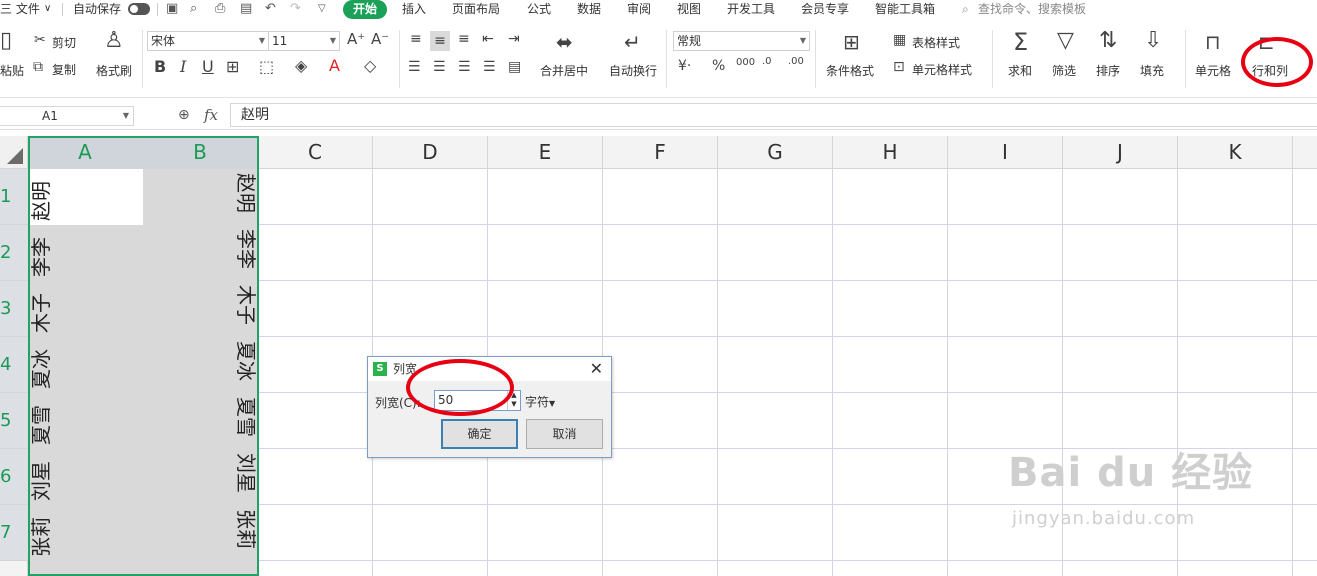  Describe the element at coordinates (589, 9) in the screenshot. I see `tab-data: 数据` at that location.